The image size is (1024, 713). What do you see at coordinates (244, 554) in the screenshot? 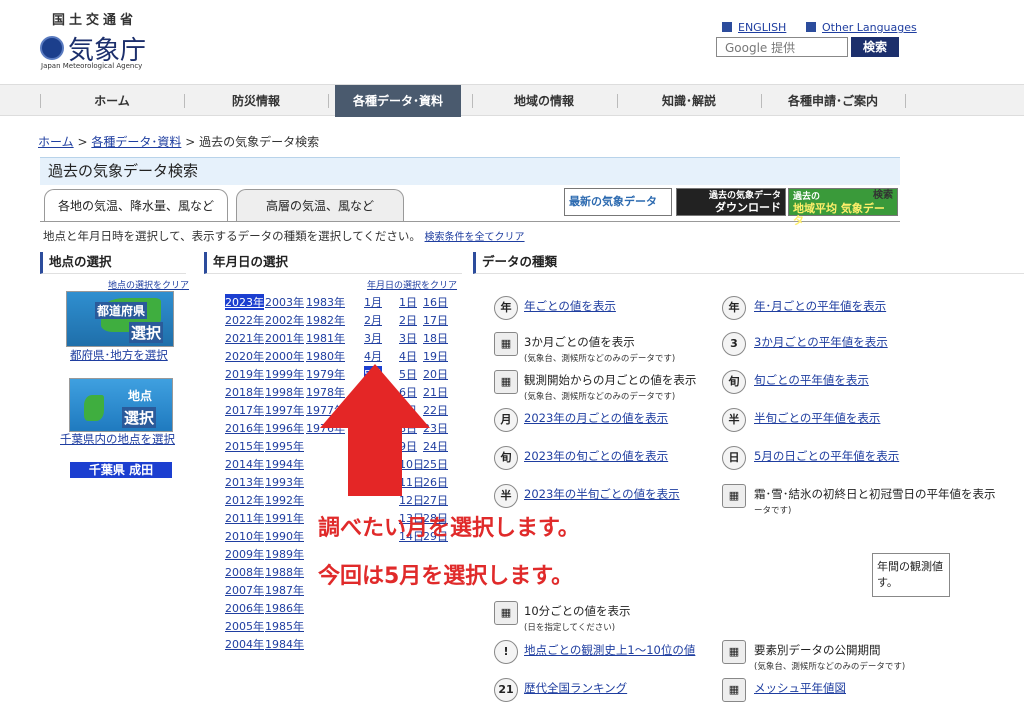
I see `year-link: 2009年` at bounding box center [244, 554].